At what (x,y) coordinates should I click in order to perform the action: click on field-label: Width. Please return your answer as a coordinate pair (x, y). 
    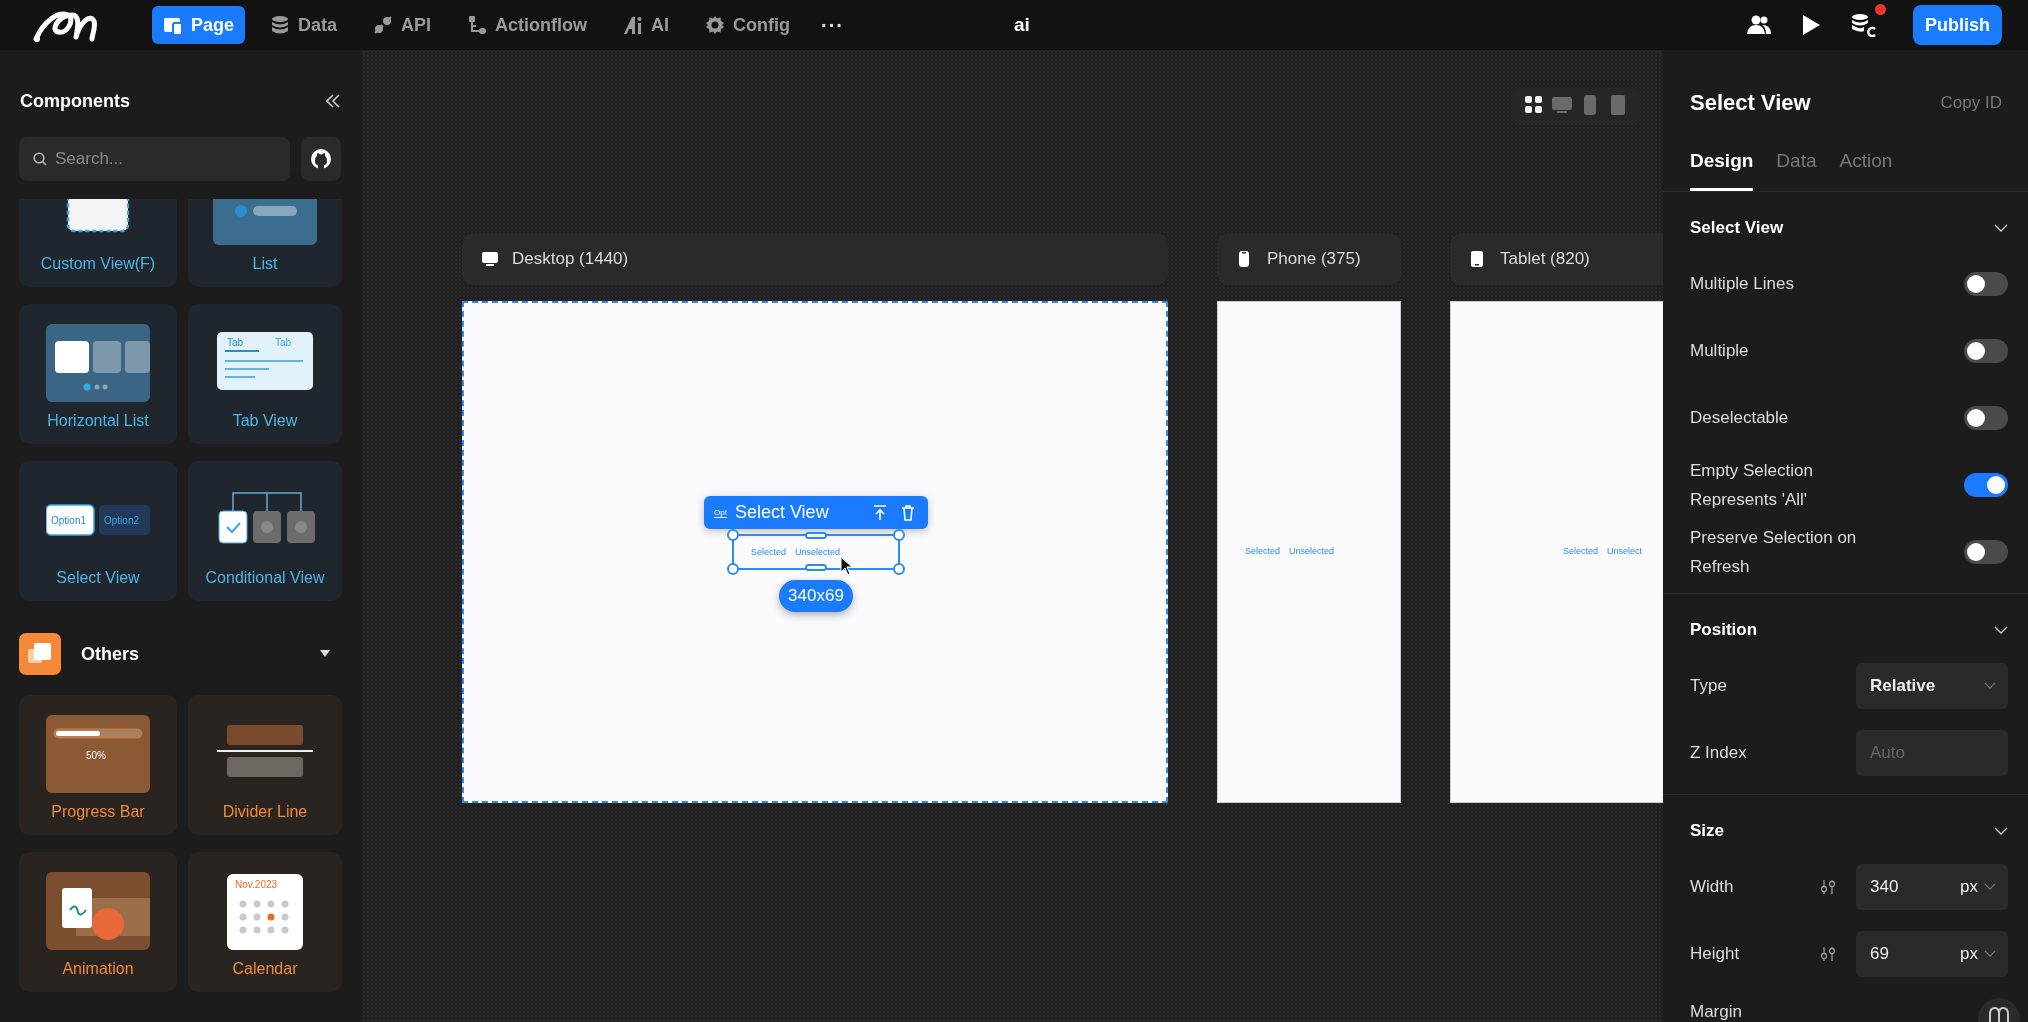
    Looking at the image, I should click on (1712, 887).